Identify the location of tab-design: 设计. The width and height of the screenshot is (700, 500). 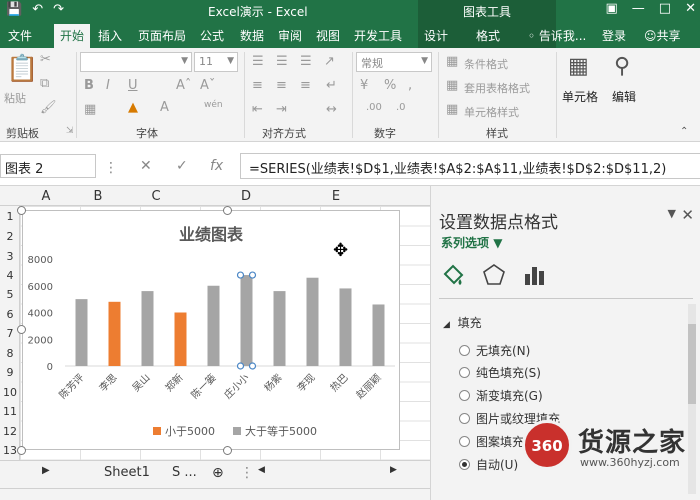
(436, 35).